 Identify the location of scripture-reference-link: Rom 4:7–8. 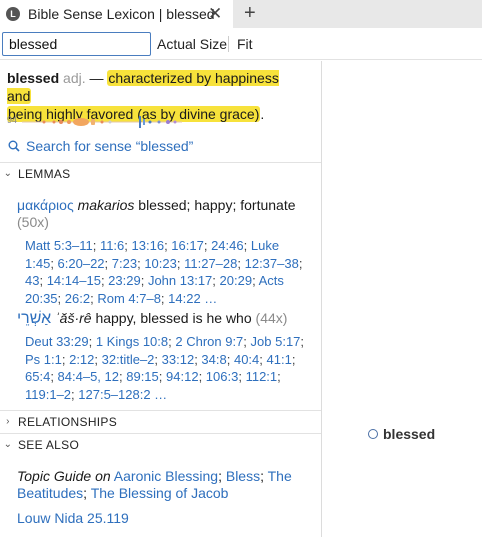
(129, 298).